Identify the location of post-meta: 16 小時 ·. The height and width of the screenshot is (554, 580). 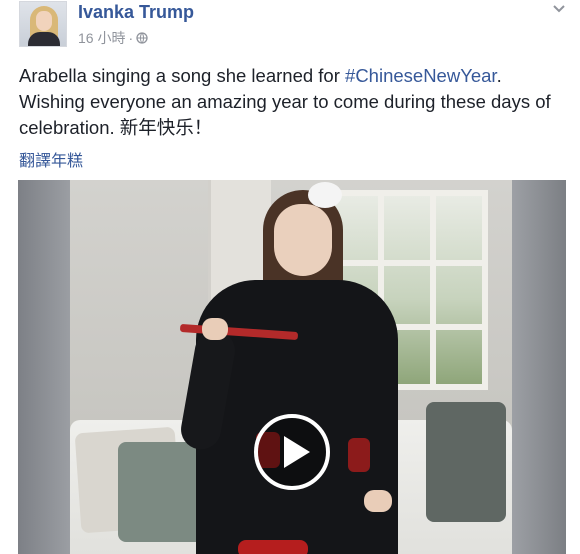
(113, 38).